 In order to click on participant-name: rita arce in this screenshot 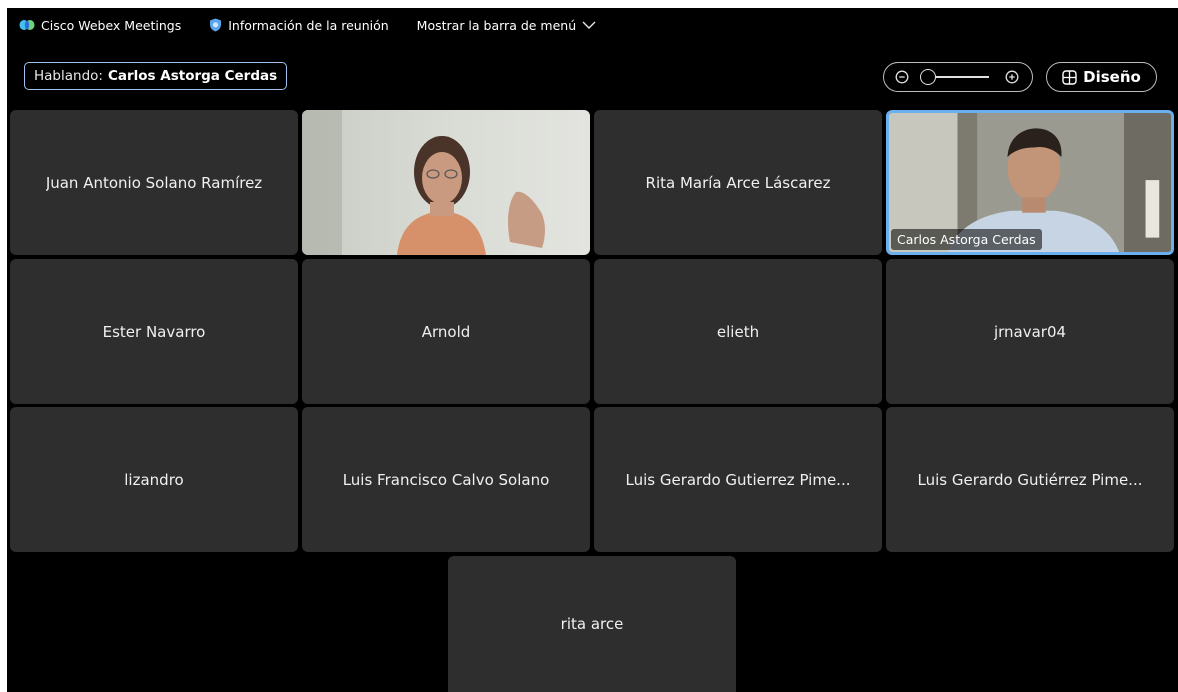, I will do `click(592, 624)`.